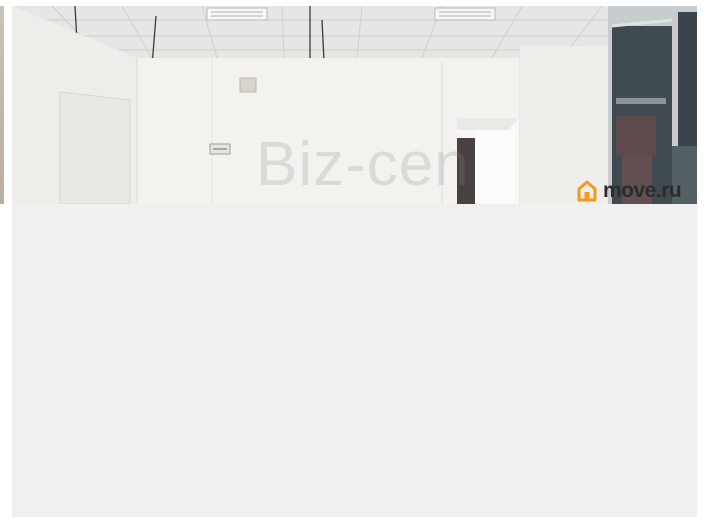 The image size is (708, 521). What do you see at coordinates (237, 14) in the screenshot?
I see `ceiling-light` at bounding box center [237, 14].